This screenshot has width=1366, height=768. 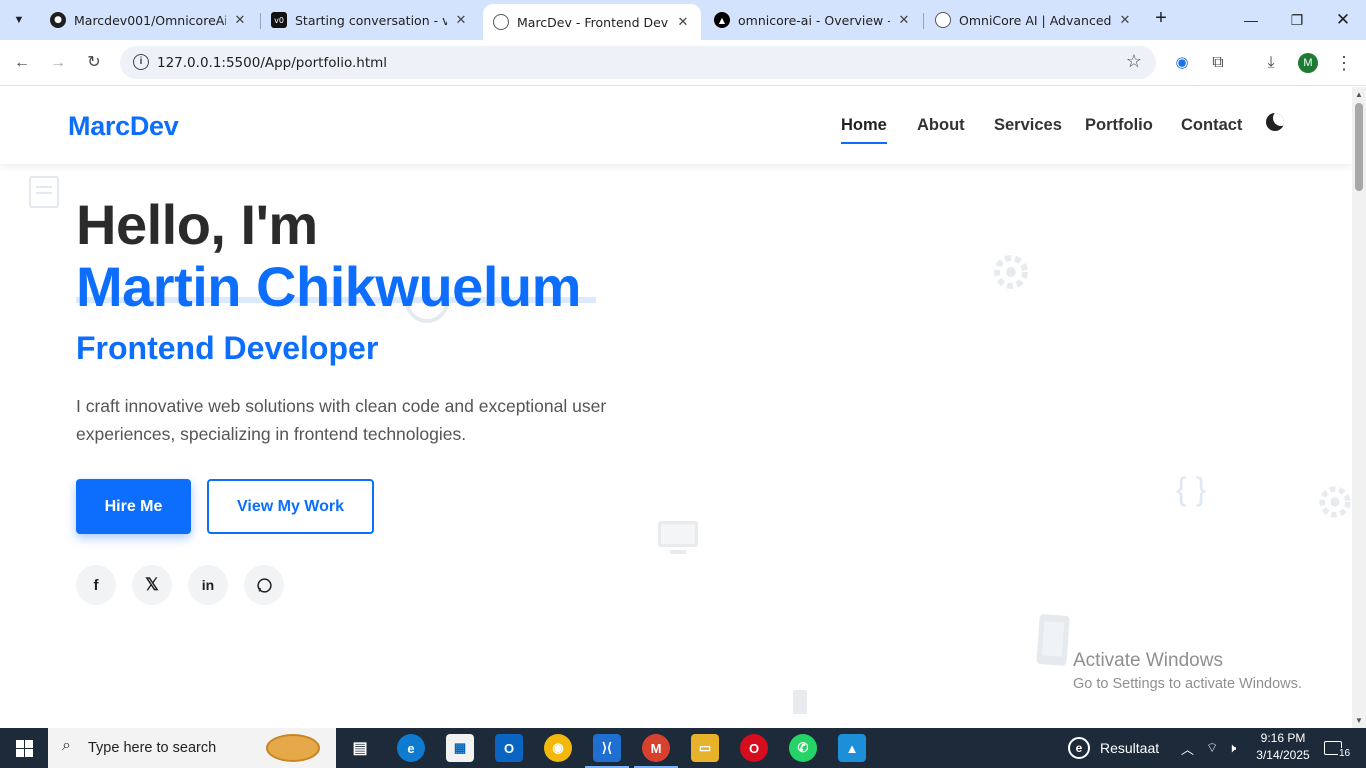 I want to click on windows-logo-icon, so click(x=24, y=748).